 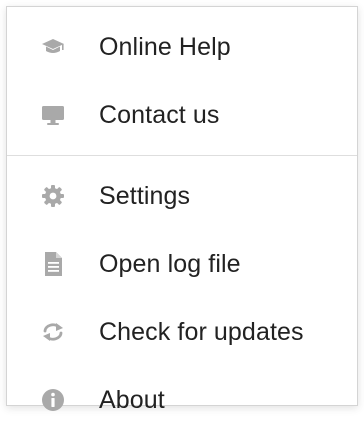 What do you see at coordinates (201, 331) in the screenshot?
I see `menu-item-label: Check for updates` at bounding box center [201, 331].